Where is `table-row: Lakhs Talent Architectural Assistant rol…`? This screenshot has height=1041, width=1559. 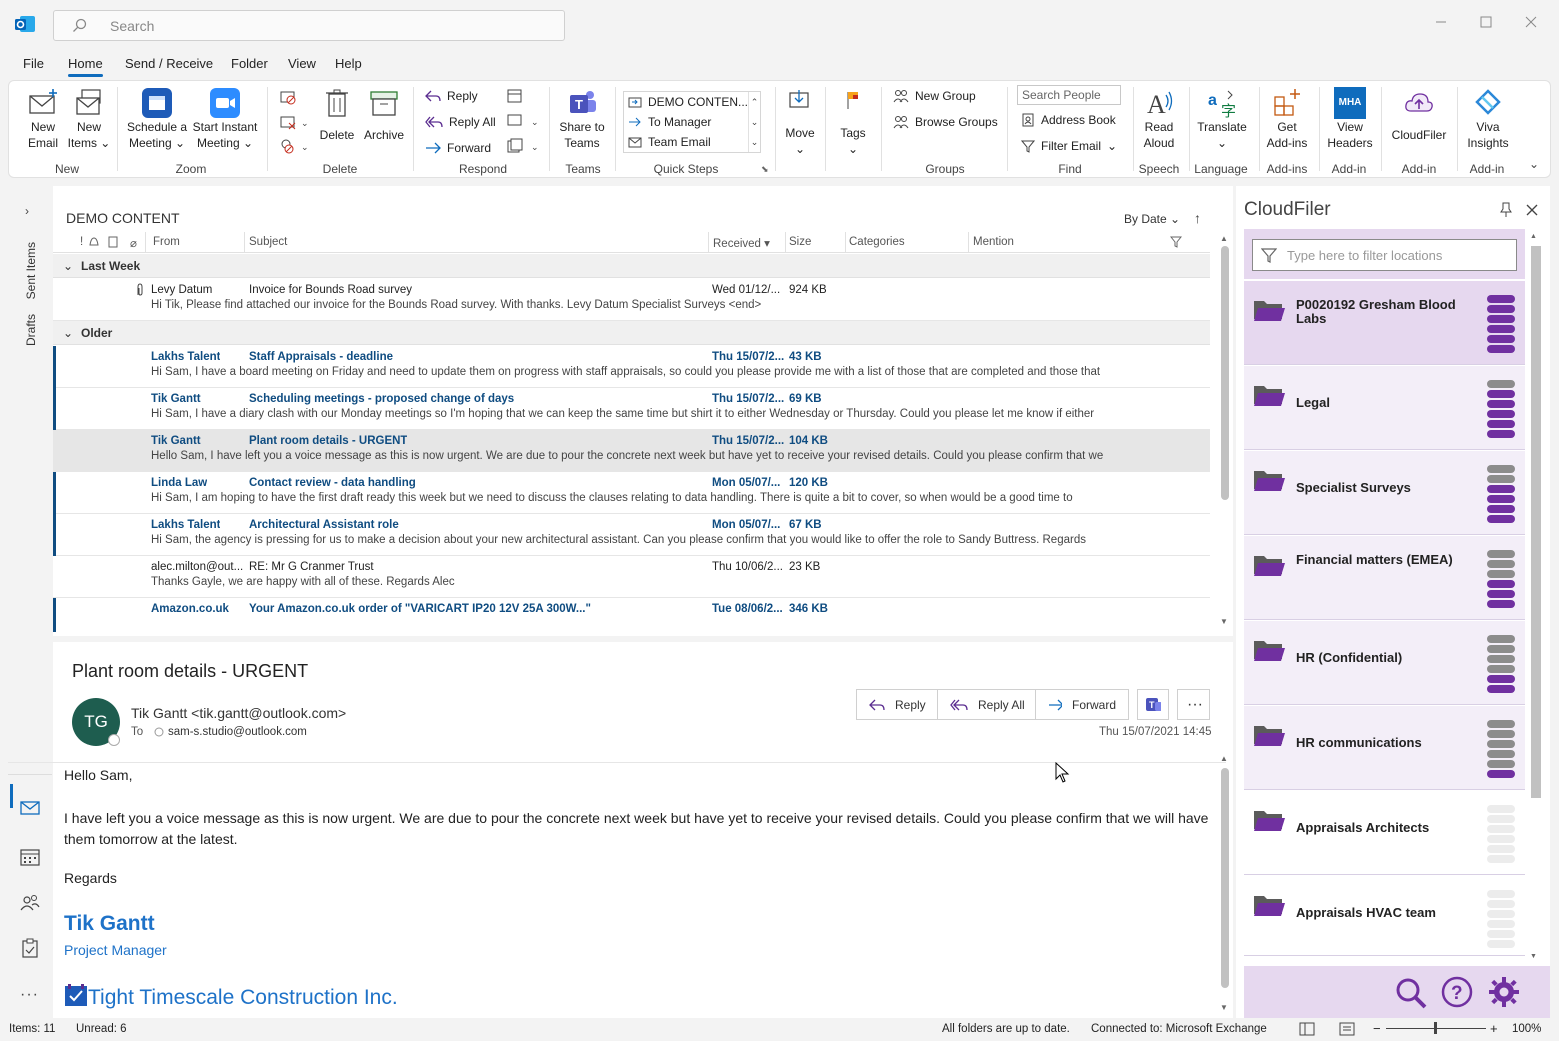 table-row: Lakhs Talent Architectural Assistant rol… is located at coordinates (631, 535).